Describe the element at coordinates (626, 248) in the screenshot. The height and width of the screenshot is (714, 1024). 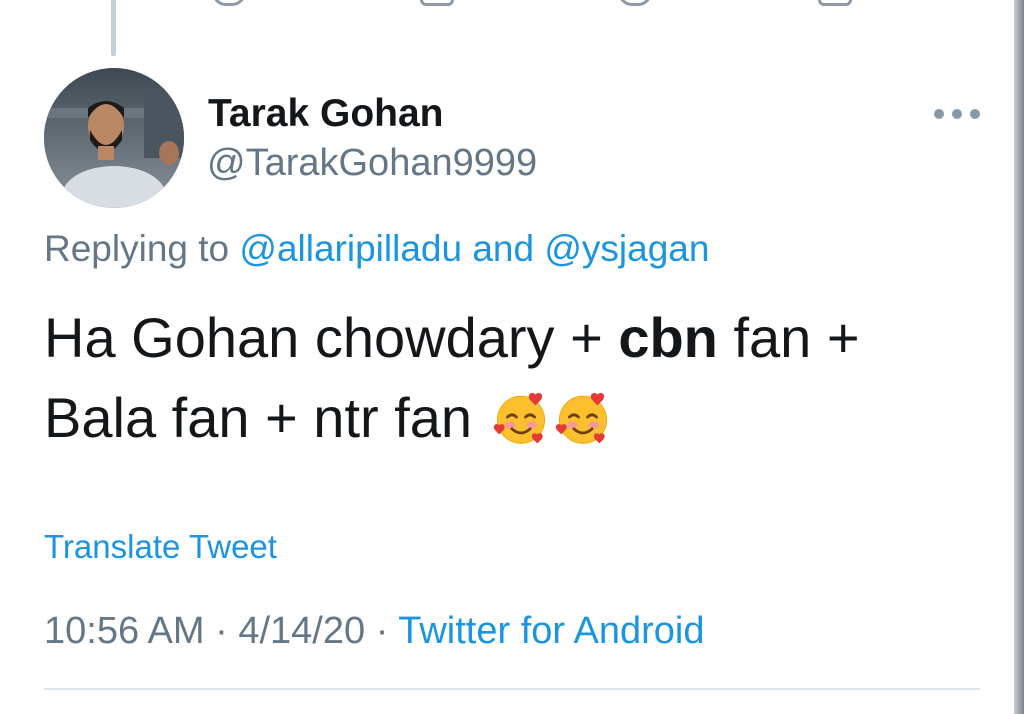
I see `reply-mention-link: @ysjagan` at that location.